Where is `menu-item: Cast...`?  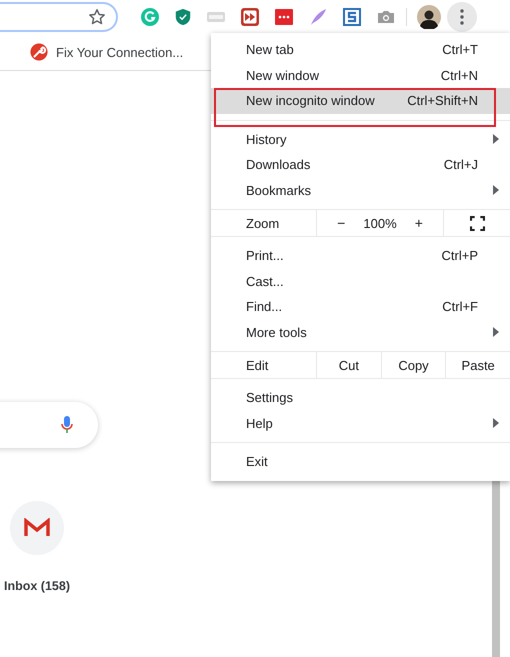
menu-item: Cast... is located at coordinates (360, 281).